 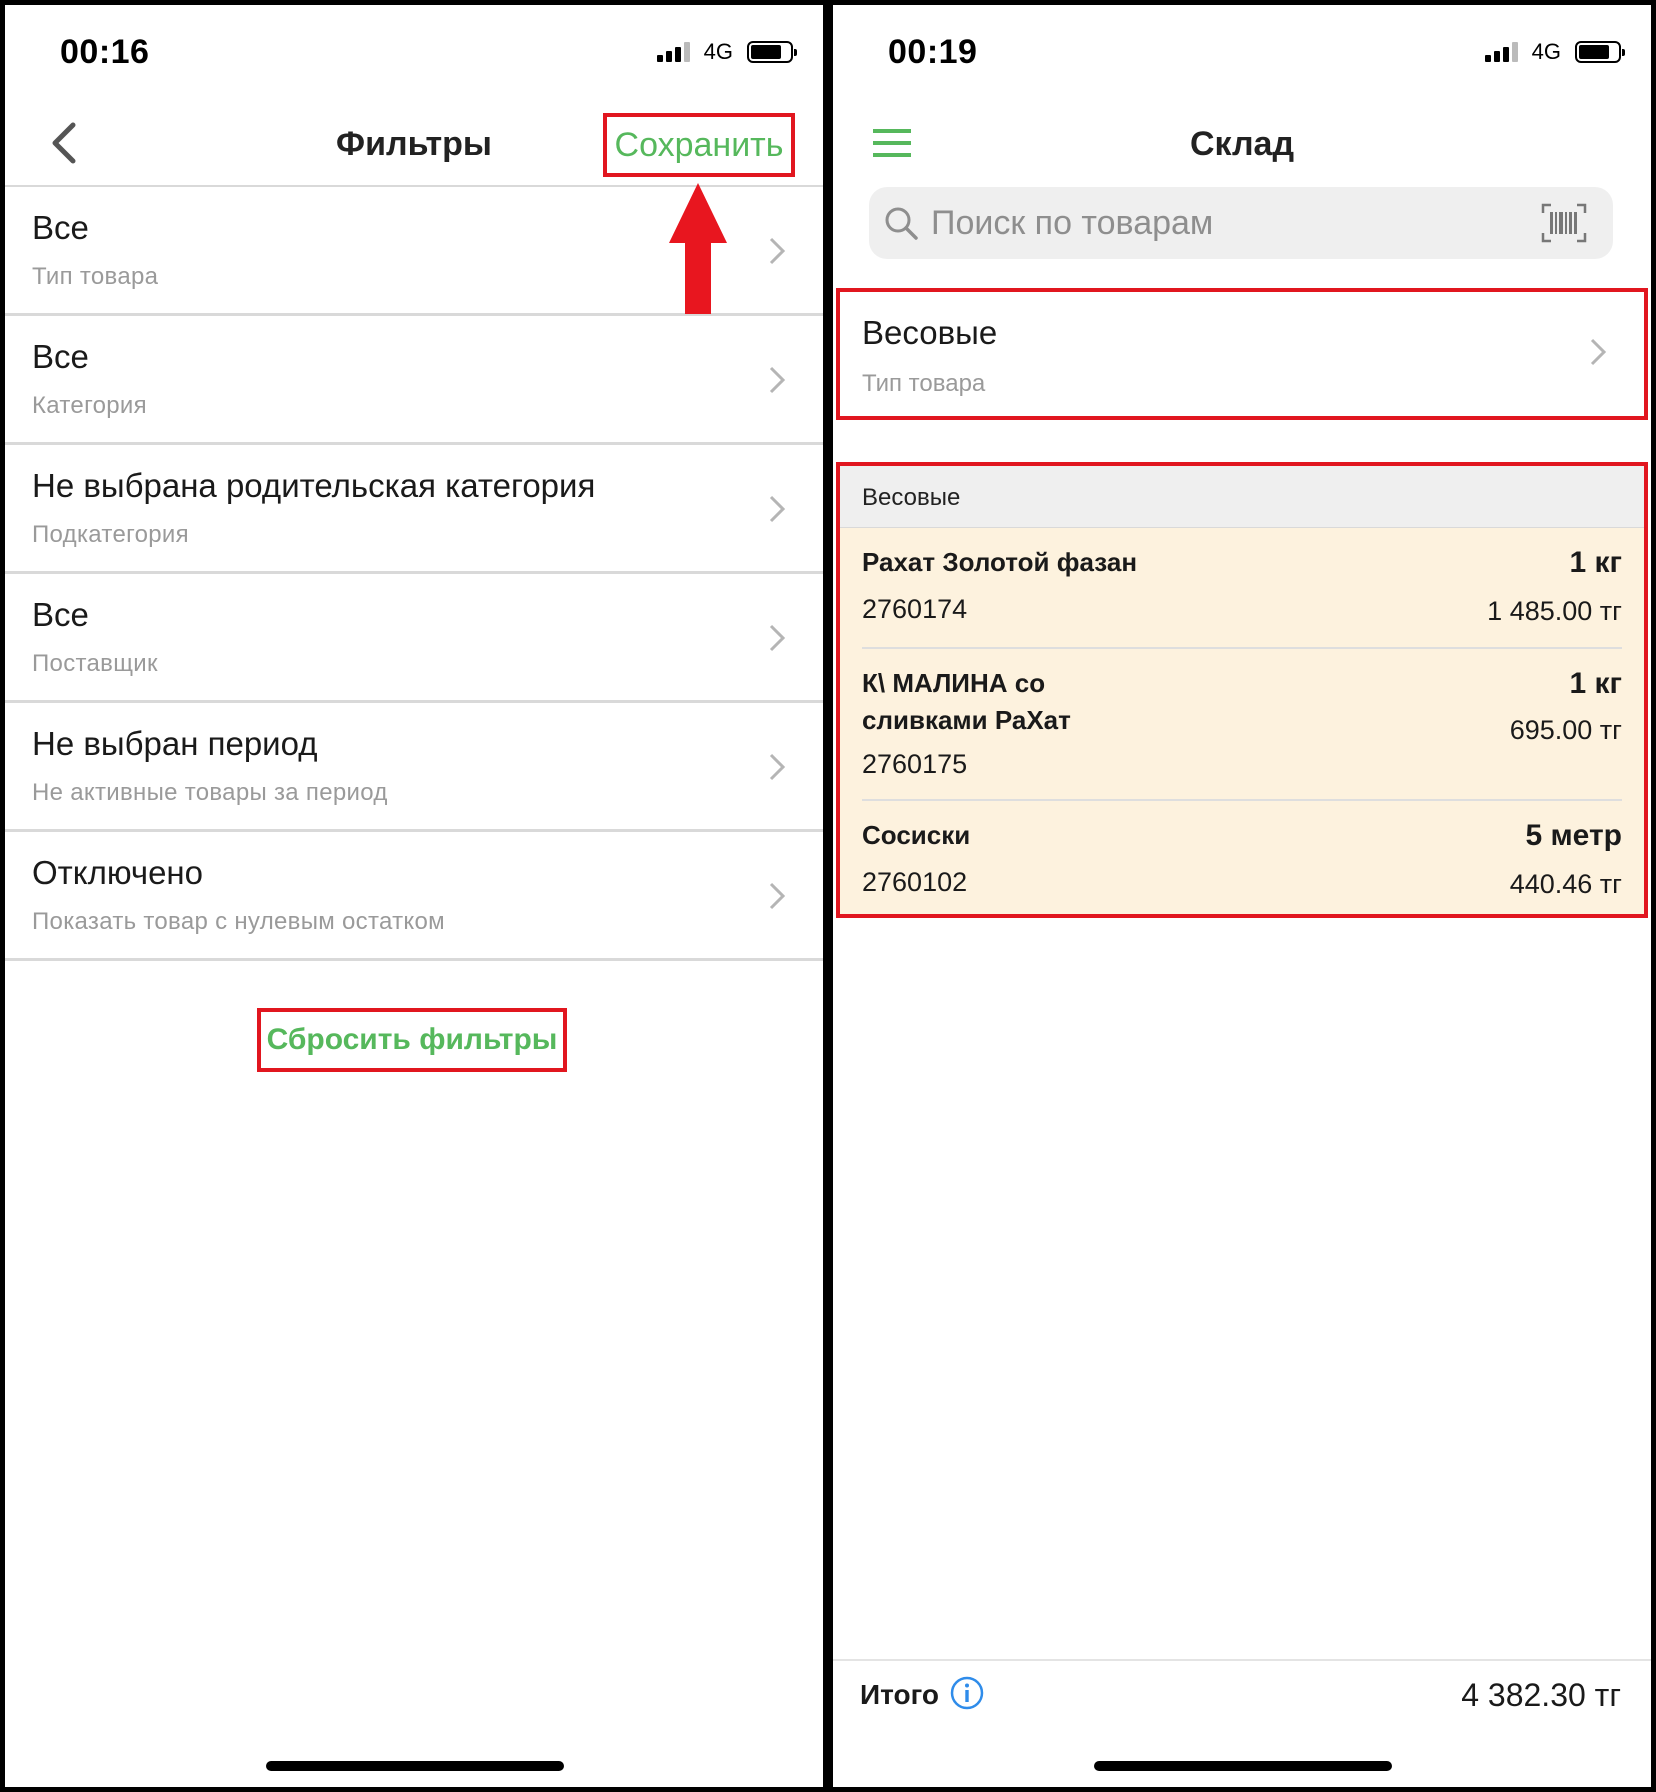 What do you see at coordinates (95, 663) in the screenshot?
I see `filter-label: Поставщик` at bounding box center [95, 663].